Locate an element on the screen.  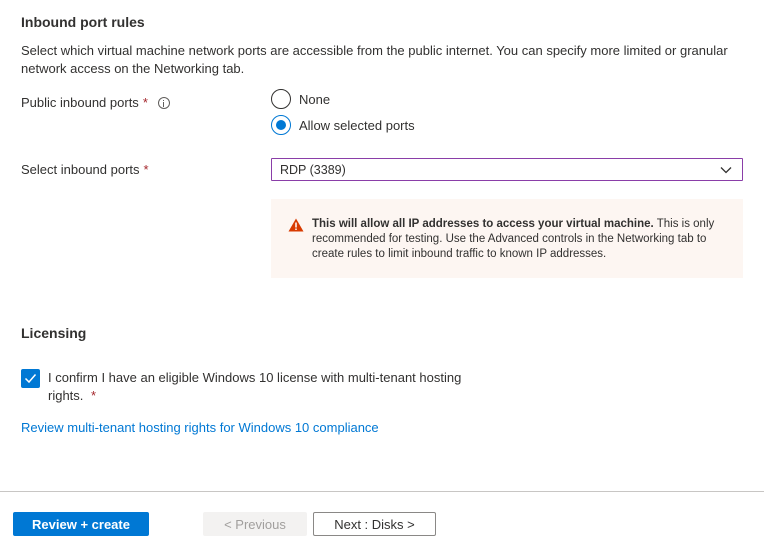
public-inbound-ports-text: Public inbound ports is located at coordinates (80, 102).